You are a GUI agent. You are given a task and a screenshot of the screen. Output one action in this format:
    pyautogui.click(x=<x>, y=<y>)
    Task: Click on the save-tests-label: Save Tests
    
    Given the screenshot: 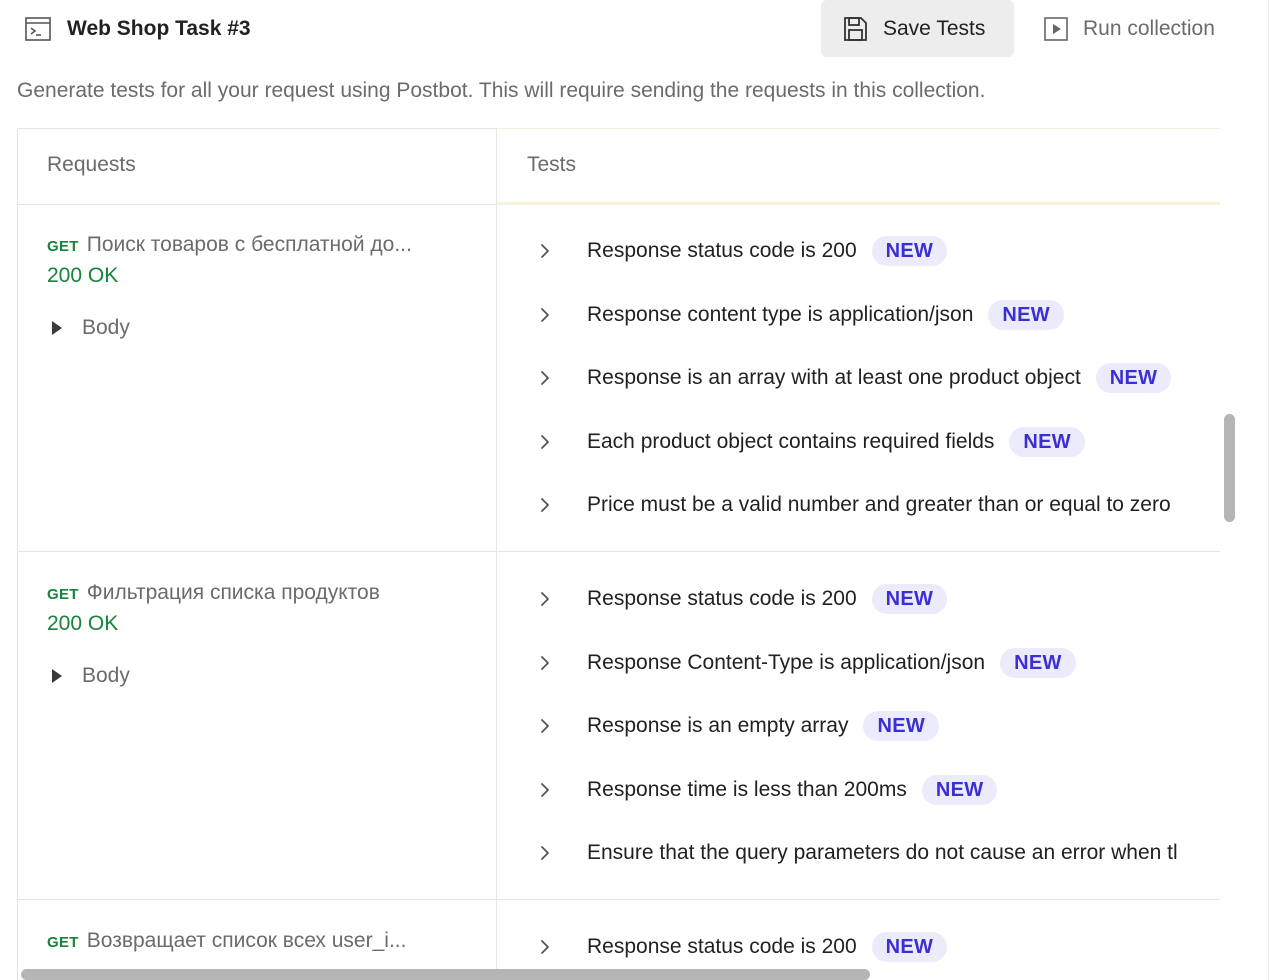 What is the action you would take?
    pyautogui.click(x=934, y=28)
    